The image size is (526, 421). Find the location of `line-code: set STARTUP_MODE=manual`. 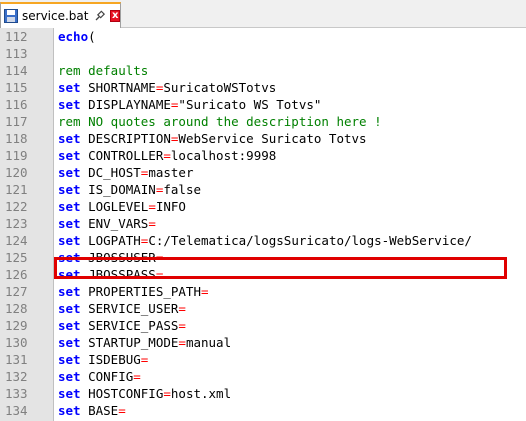

line-code: set STARTUP_MODE=manual is located at coordinates (144, 342).